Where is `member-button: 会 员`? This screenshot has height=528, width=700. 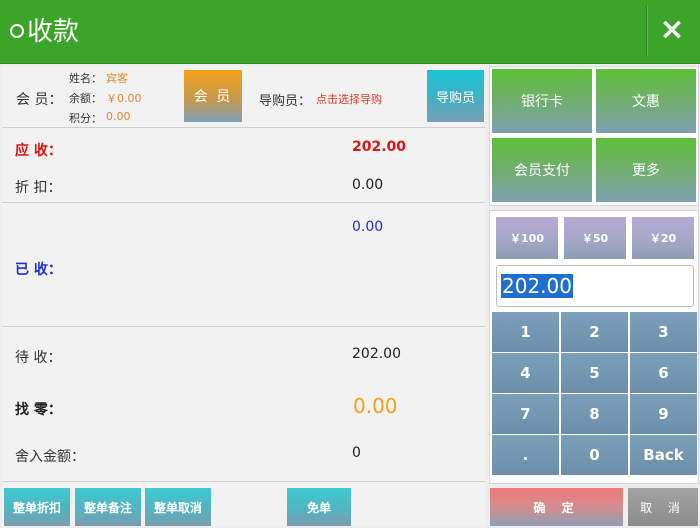 member-button: 会 员 is located at coordinates (213, 96).